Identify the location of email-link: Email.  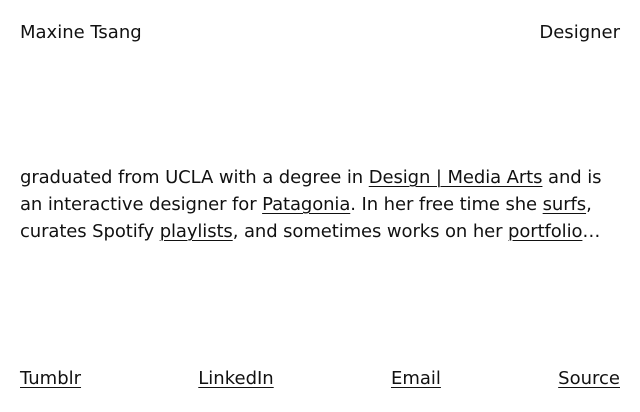
(416, 379).